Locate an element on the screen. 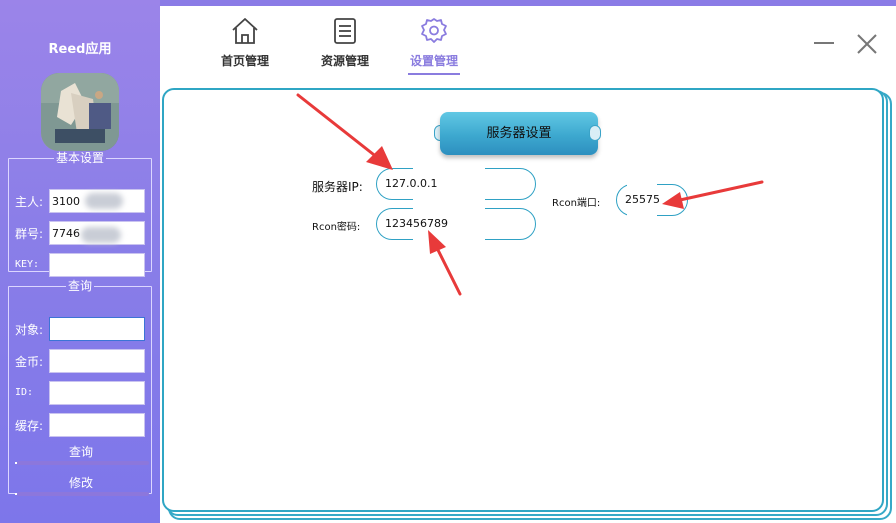  server-ip-input: 127.0.0.1 is located at coordinates (456, 185).